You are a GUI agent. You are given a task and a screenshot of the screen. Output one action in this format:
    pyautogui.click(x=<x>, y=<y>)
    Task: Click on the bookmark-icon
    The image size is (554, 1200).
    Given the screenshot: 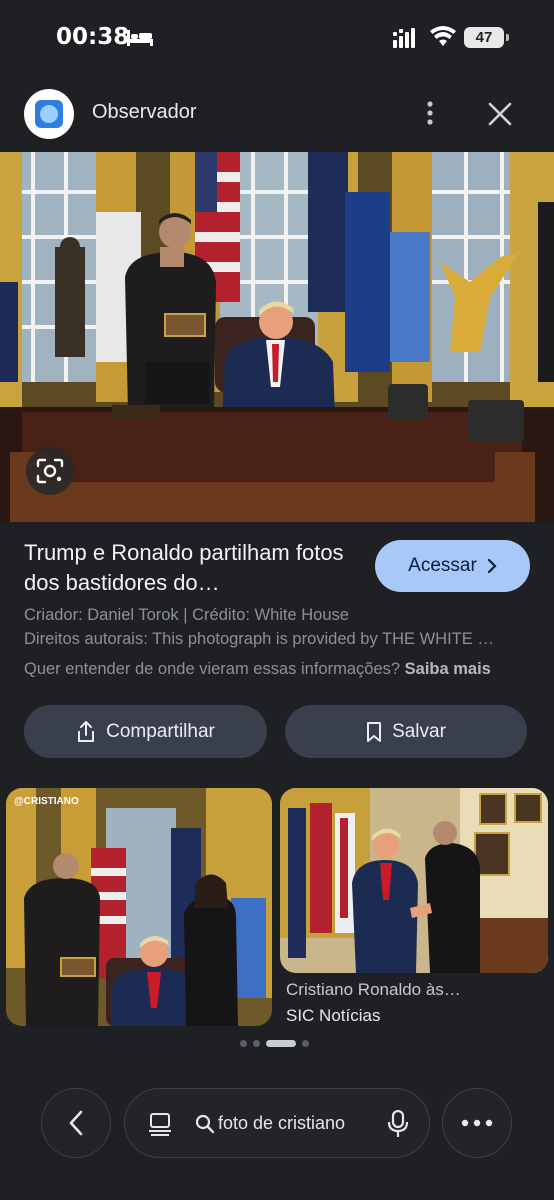 What is the action you would take?
    pyautogui.click(x=374, y=731)
    